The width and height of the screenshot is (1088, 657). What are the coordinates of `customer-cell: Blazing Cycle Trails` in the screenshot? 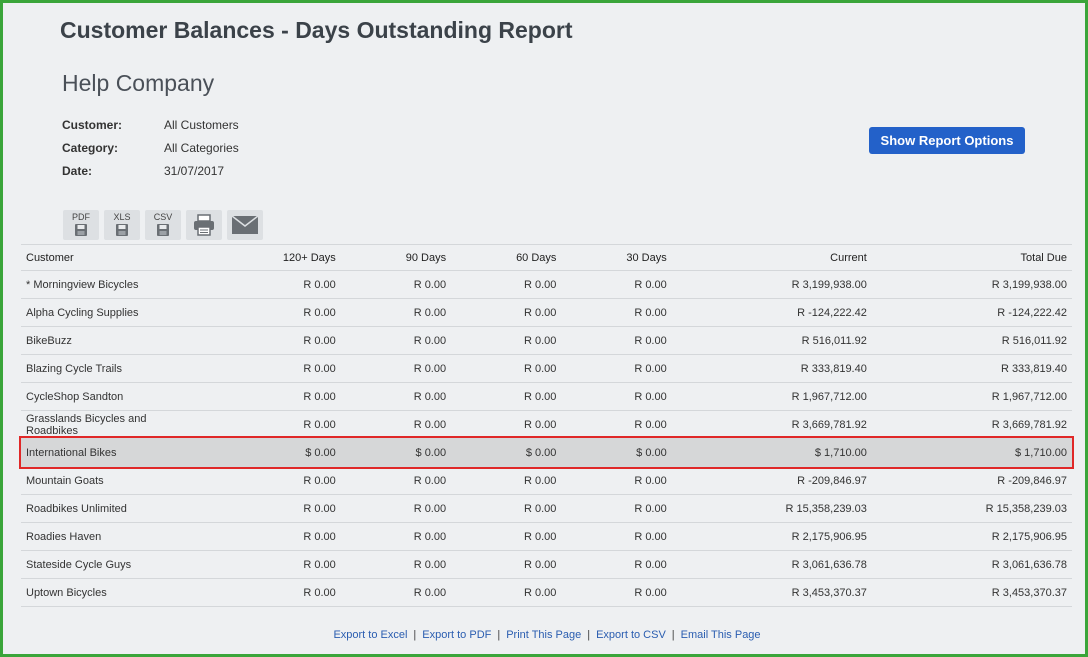 It's located at (112, 368).